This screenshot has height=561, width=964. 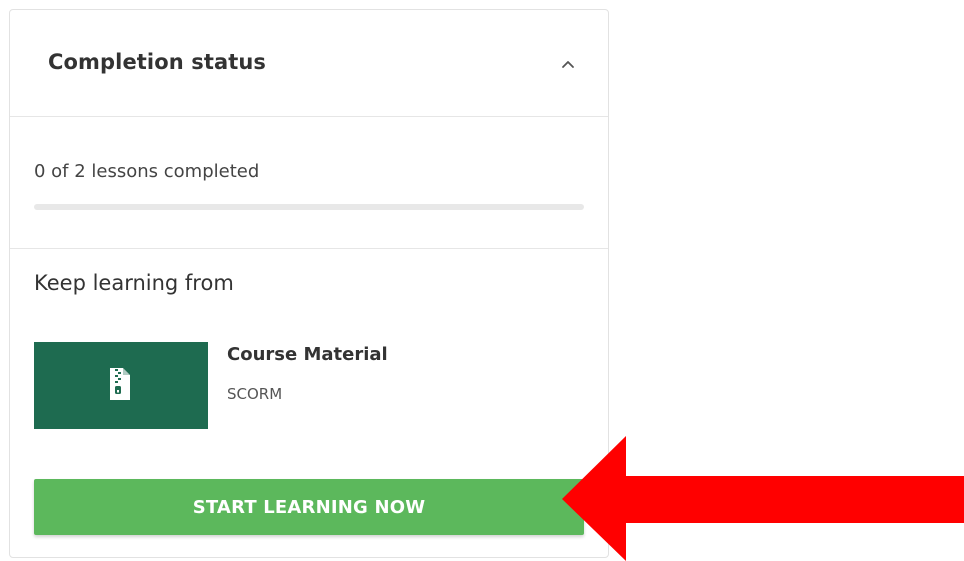 I want to click on course-material-item: Course Material SCORM, so click(x=304, y=386).